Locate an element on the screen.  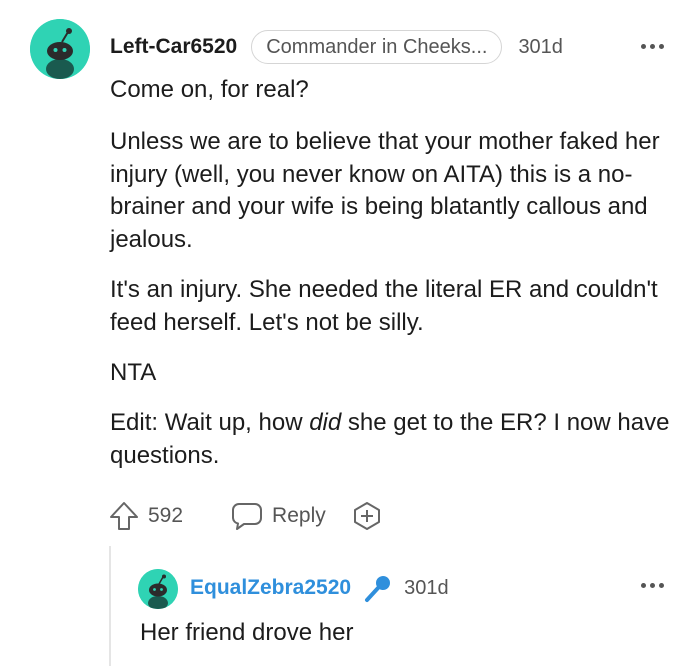
reply-label: Reply is located at coordinates (299, 515).